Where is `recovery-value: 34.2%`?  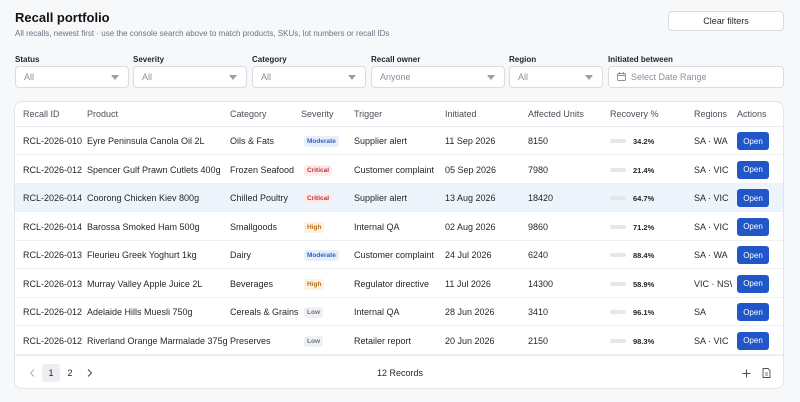 recovery-value: 34.2% is located at coordinates (644, 141).